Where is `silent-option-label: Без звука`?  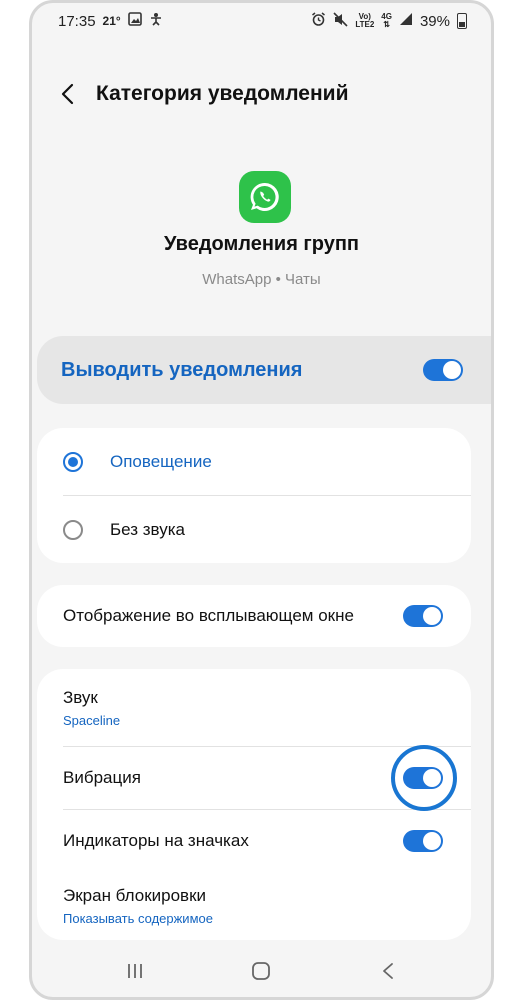 silent-option-label: Без звука is located at coordinates (147, 529).